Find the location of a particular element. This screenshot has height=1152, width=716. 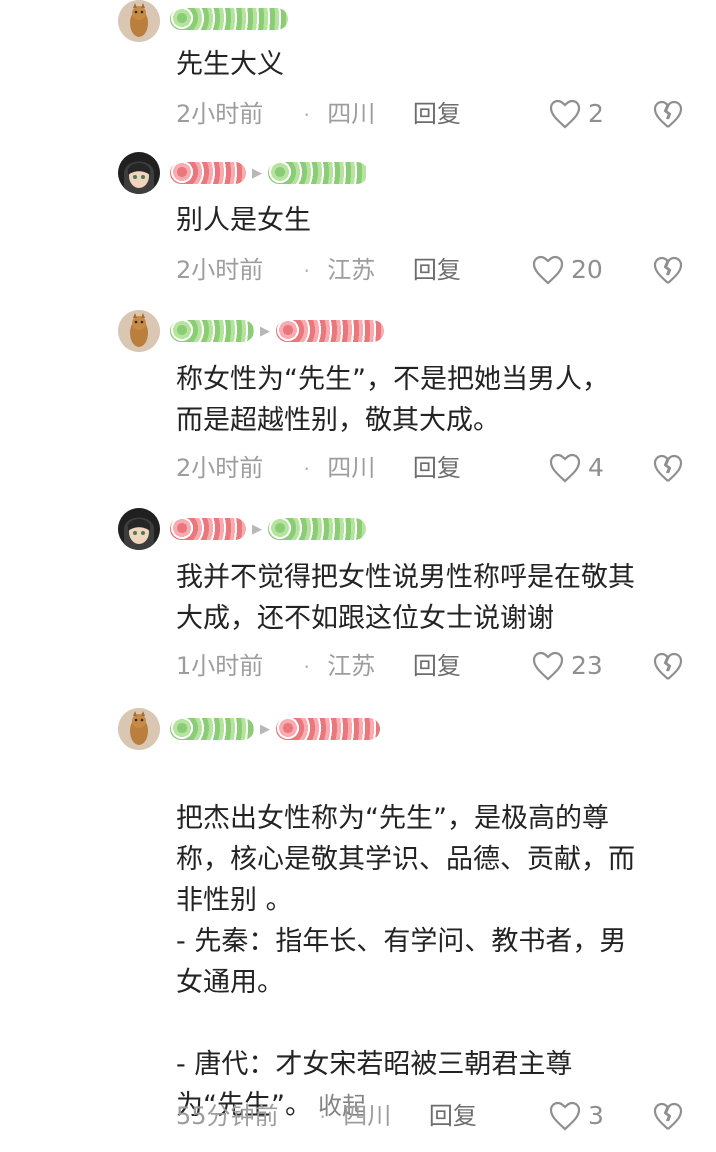

like-button: 4 is located at coordinates (576, 468).